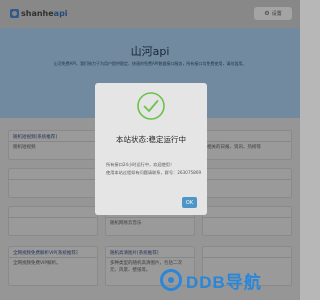  What do you see at coordinates (189, 202) in the screenshot?
I see `ok-button: OK` at bounding box center [189, 202].